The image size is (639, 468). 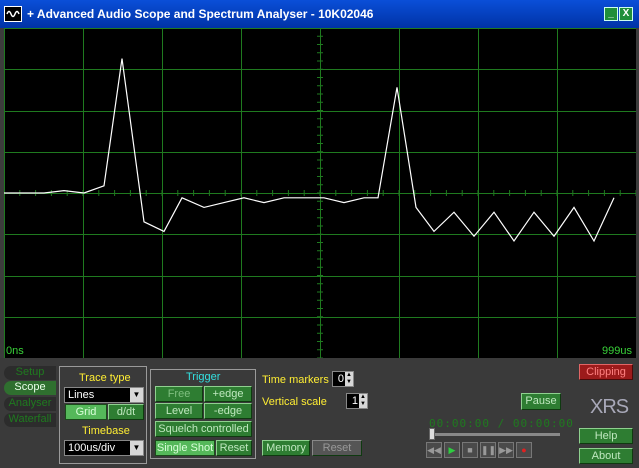 I want to click on memory-reset-button: Reset, so click(x=337, y=448).